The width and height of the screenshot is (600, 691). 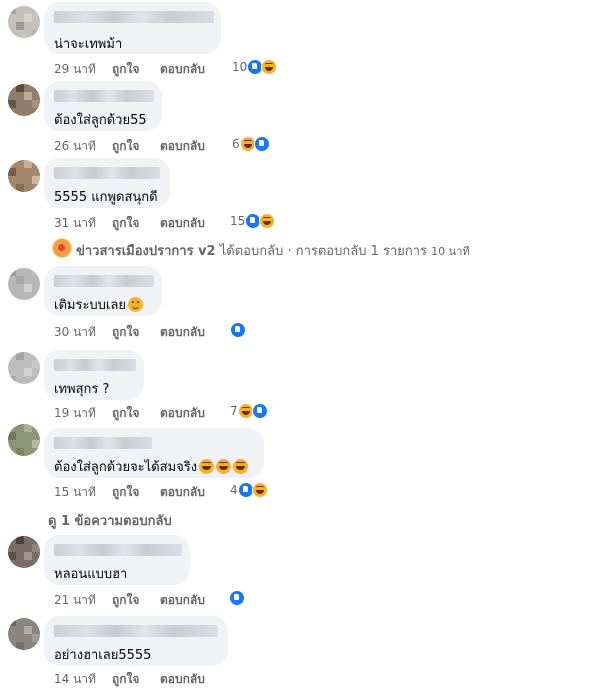 I want to click on comment-time: 19 นาที, so click(x=75, y=413).